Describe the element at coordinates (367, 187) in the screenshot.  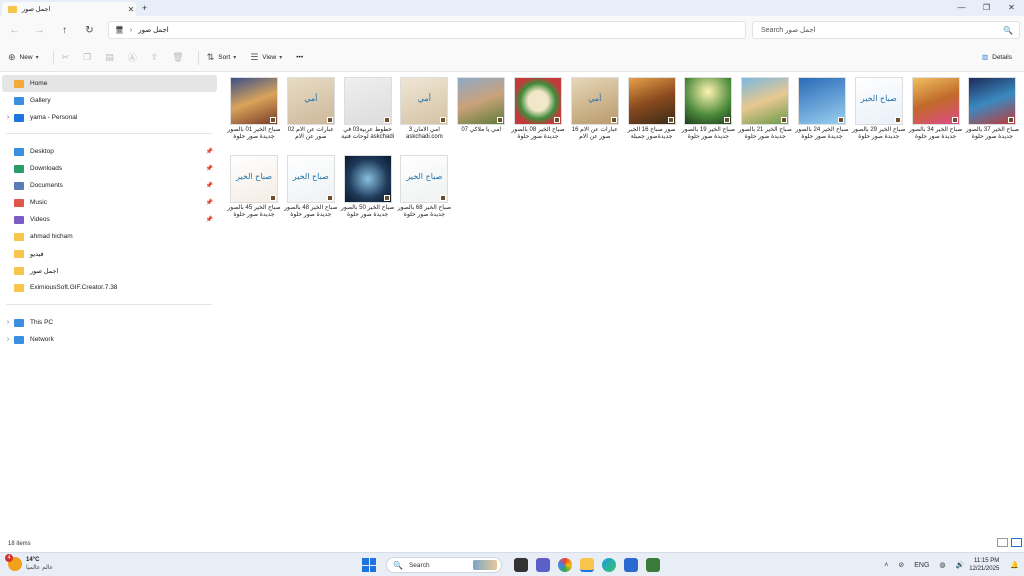
I see `file-item: صباح الخير 50 بالصور جديدة صور حلوة` at that location.